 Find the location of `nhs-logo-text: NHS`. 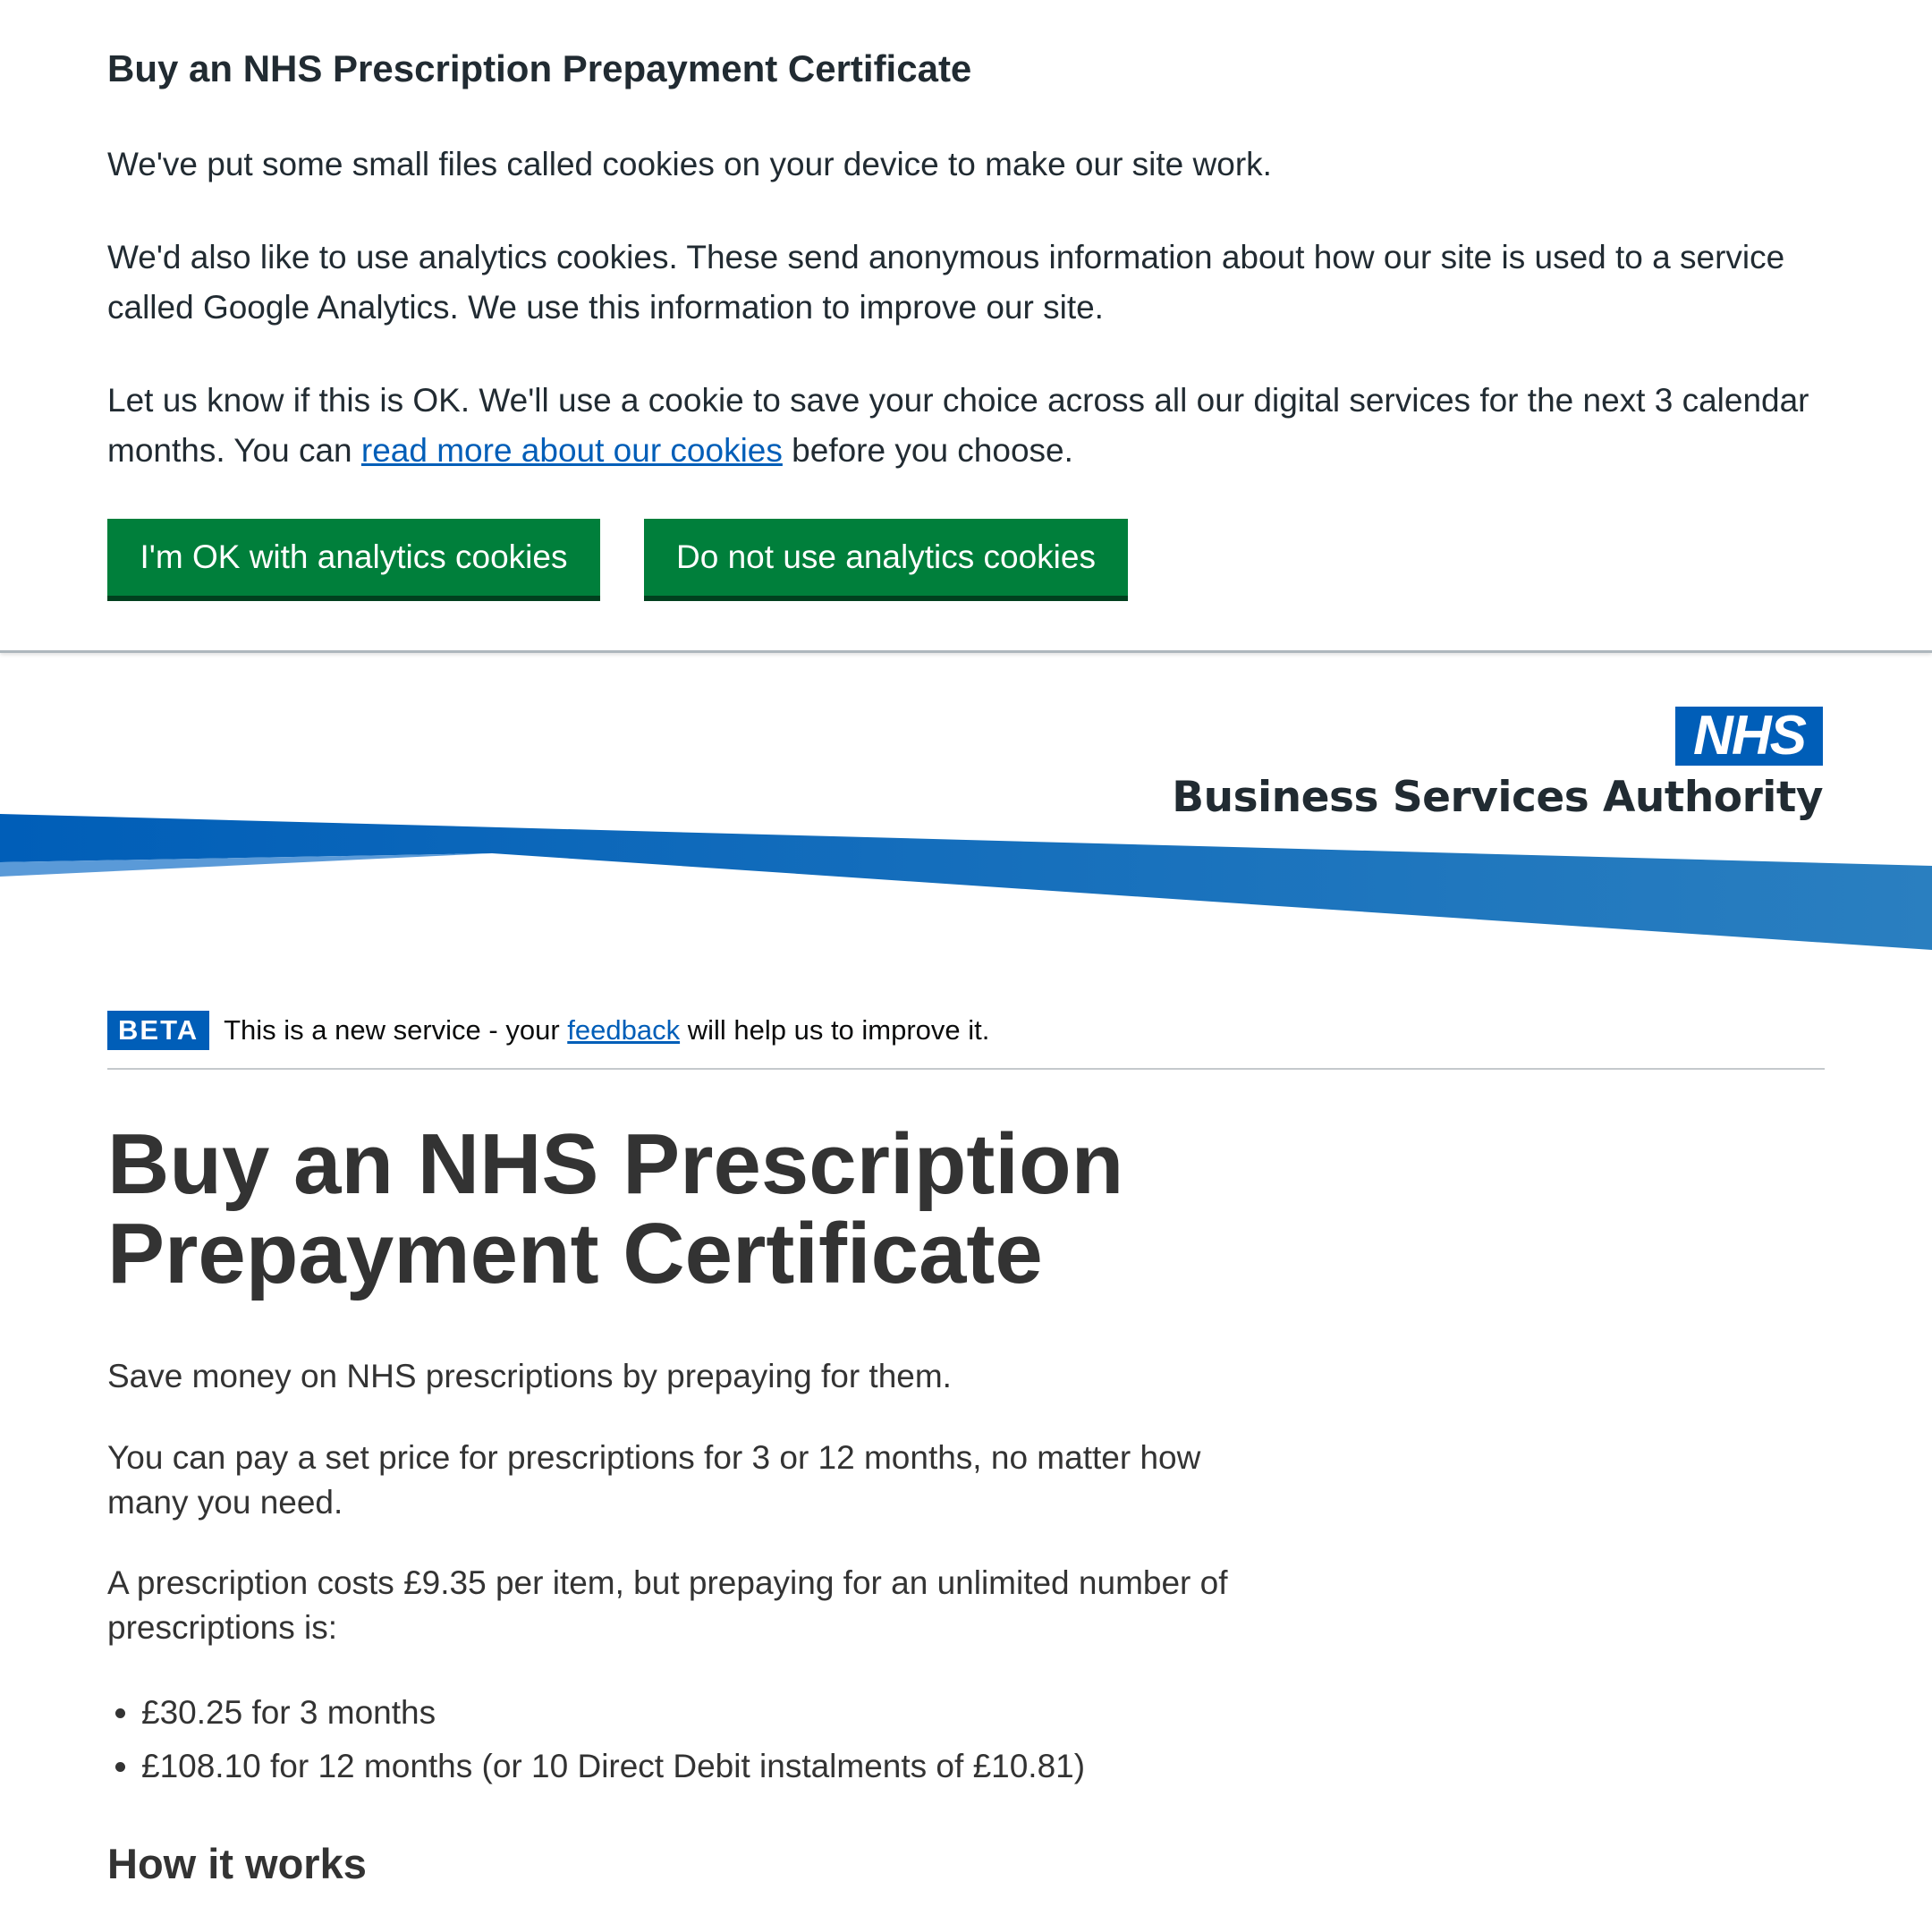

nhs-logo-text: NHS is located at coordinates (1750, 736).